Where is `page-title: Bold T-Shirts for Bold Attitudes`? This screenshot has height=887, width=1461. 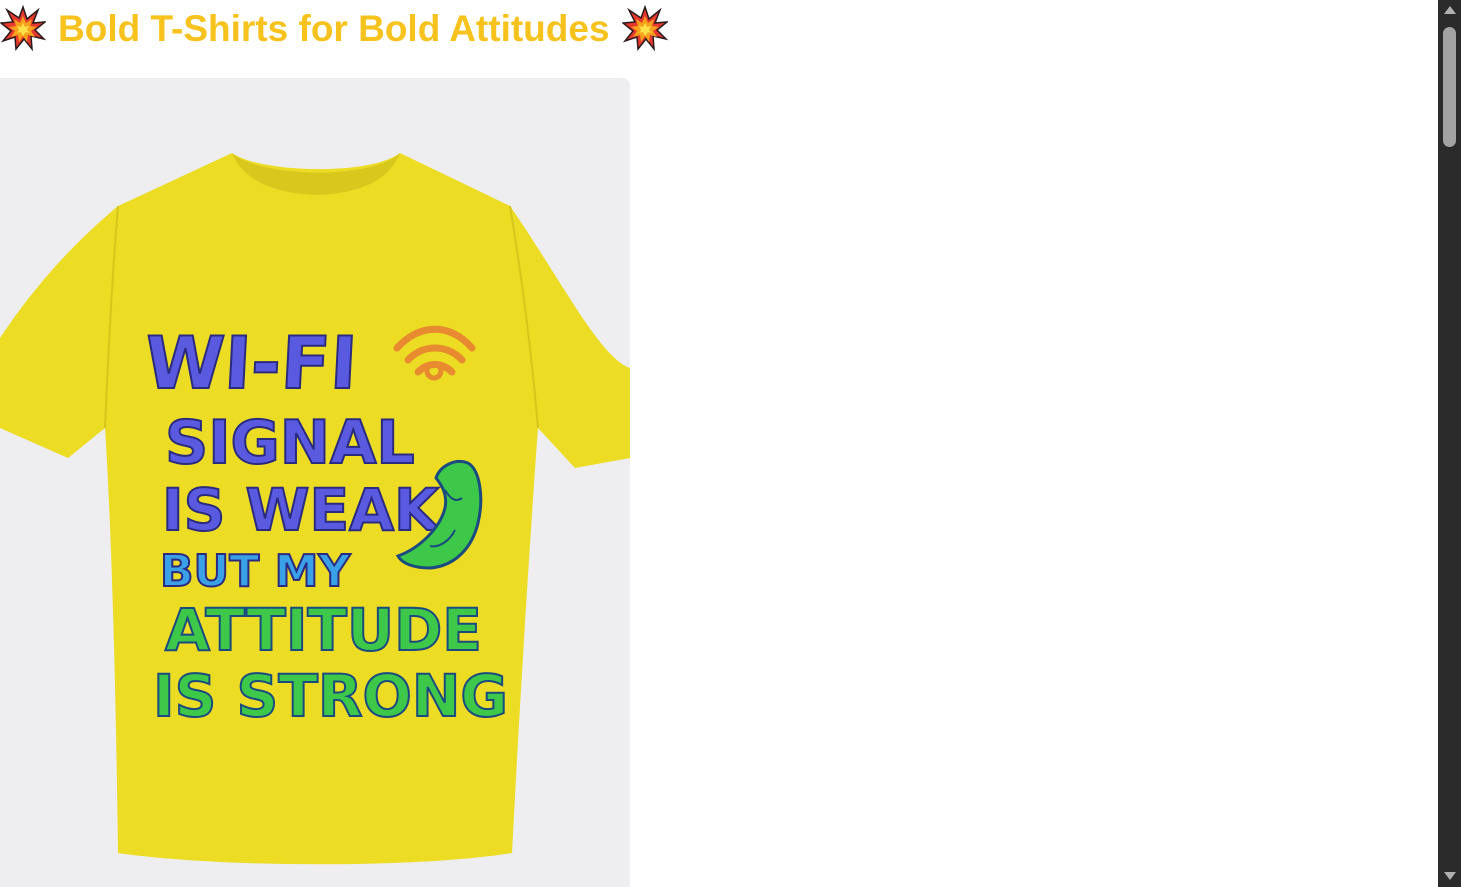
page-title: Bold T-Shirts for Bold Attitudes is located at coordinates (334, 28).